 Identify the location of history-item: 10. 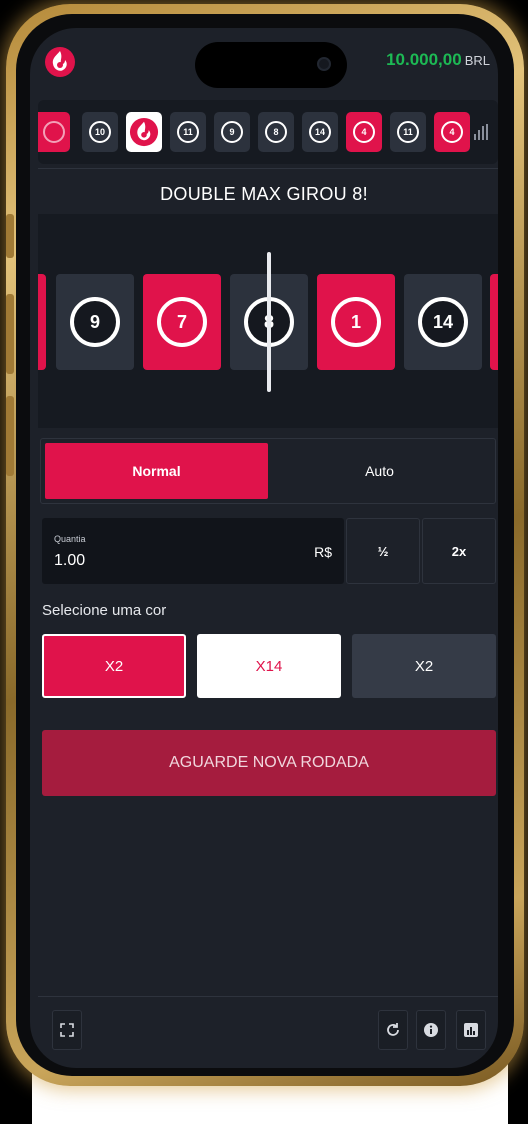
(100, 132).